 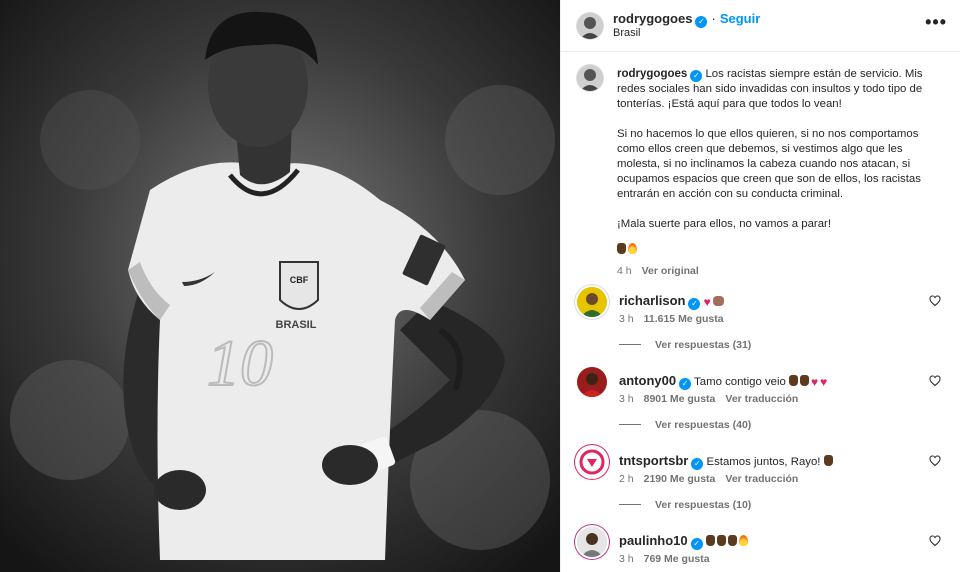 I want to click on view-replies-button: Ver respuestas (40), so click(x=685, y=425).